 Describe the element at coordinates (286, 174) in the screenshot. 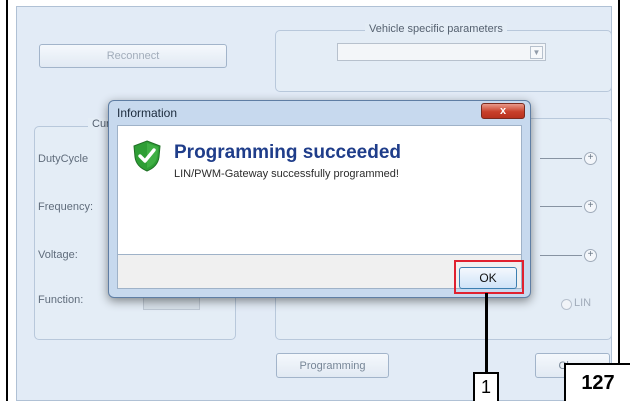

I see `dialog-message: LIN/PWM-Gateway successfully programmed!` at that location.